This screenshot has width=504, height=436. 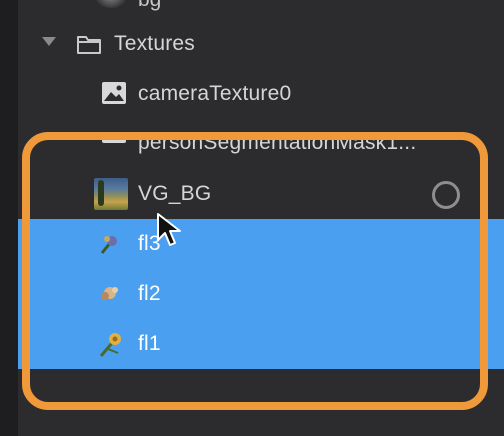 What do you see at coordinates (261, 7) in the screenshot?
I see `list-item-bg: bg` at bounding box center [261, 7].